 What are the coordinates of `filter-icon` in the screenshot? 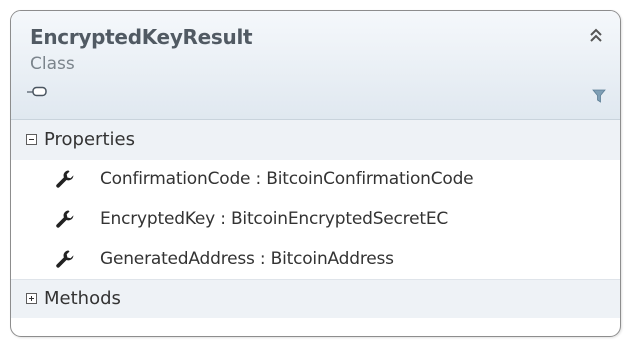 It's located at (599, 96).